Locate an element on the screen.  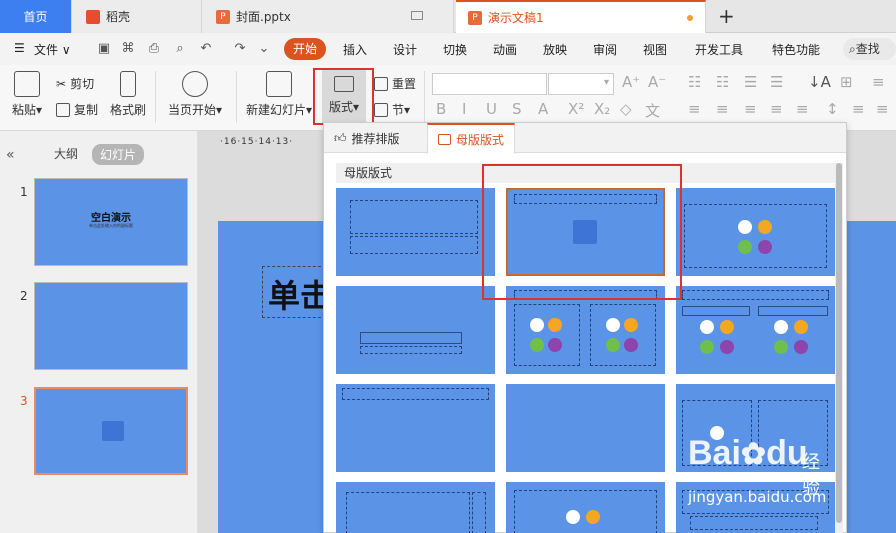
layout-vertical-text is located at coordinates (585, 507).